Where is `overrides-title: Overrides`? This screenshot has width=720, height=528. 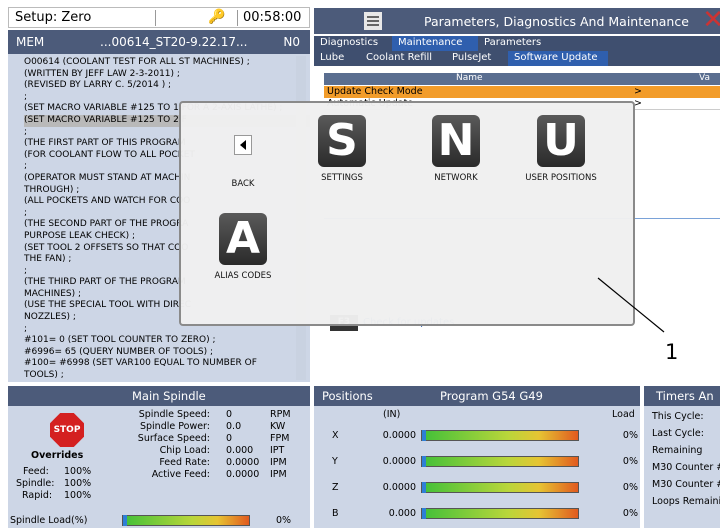
overrides-title: Overrides is located at coordinates (57, 455).